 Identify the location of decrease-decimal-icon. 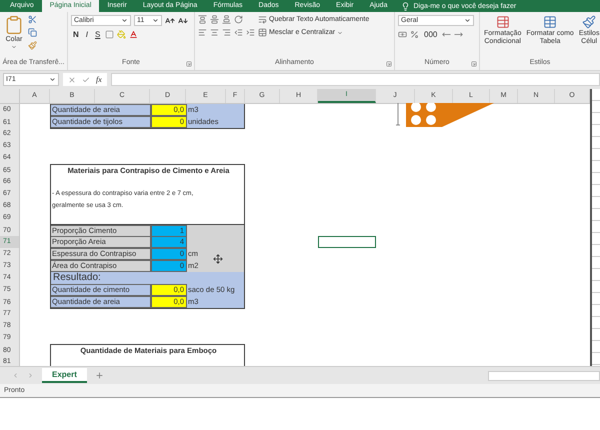
(459, 34).